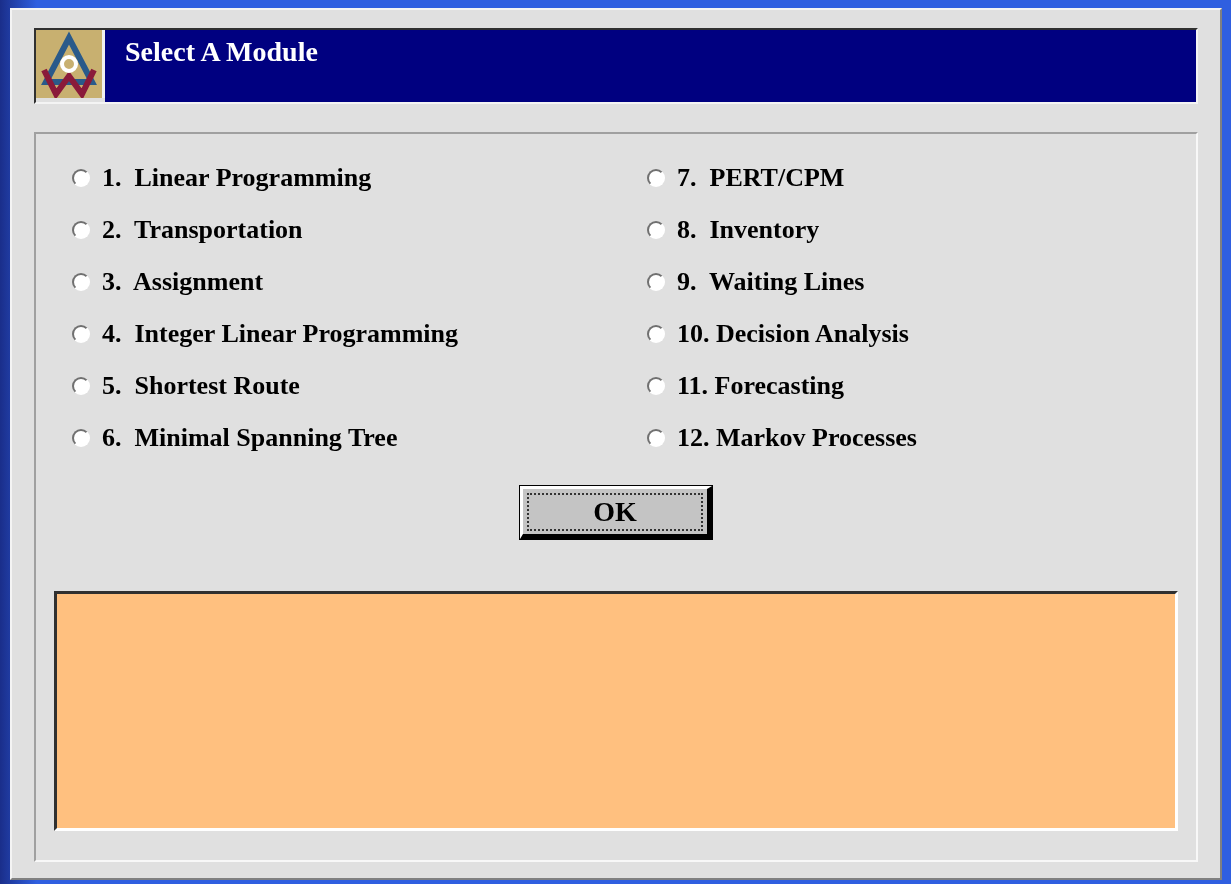  I want to click on radio-option: 10. Decision Analysis, so click(912, 334).